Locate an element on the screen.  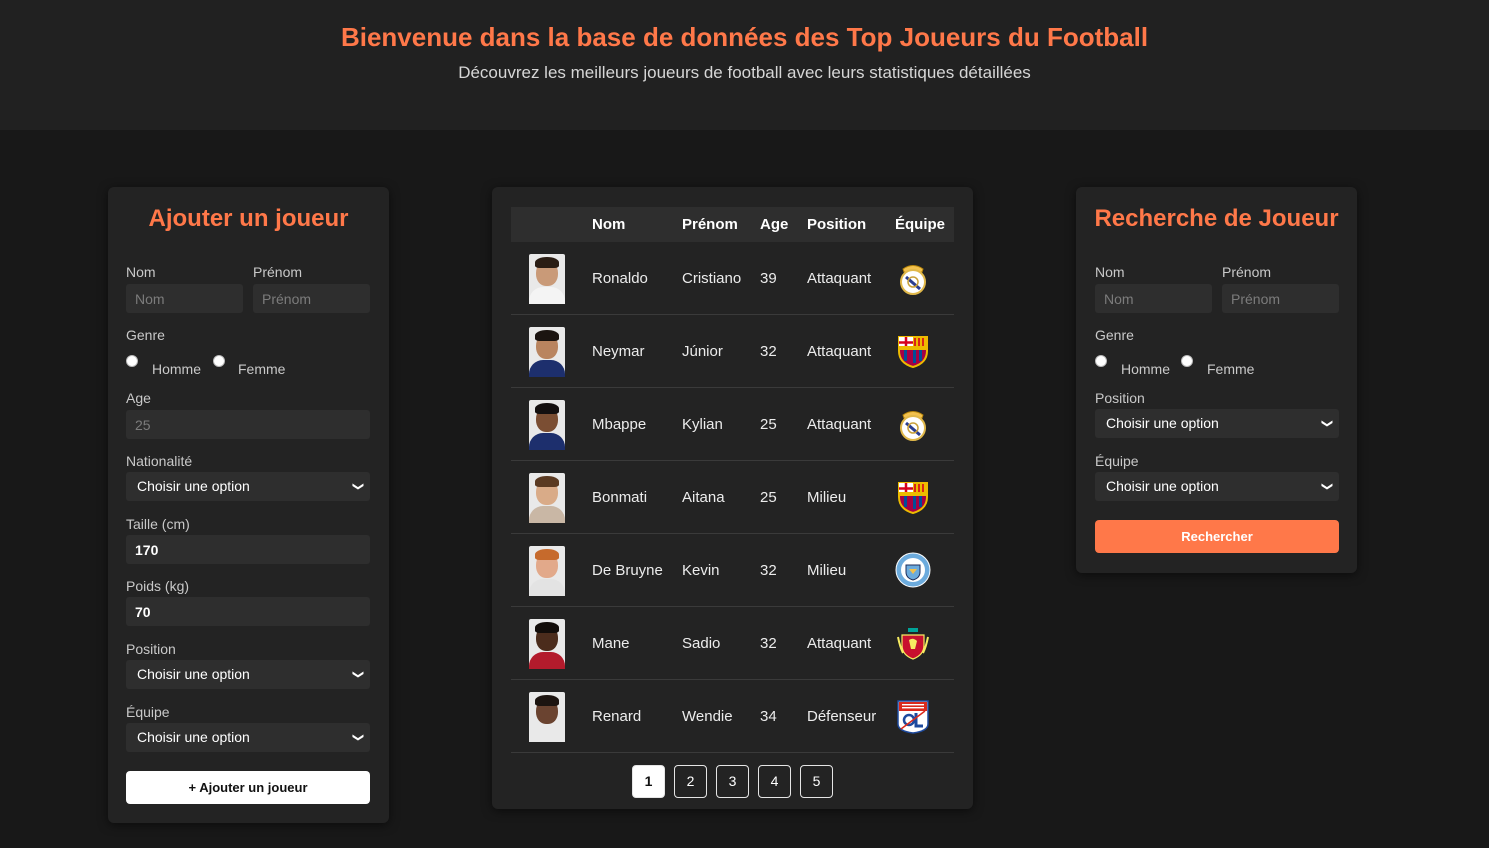
col-nom-header: Nom is located at coordinates (608, 224).